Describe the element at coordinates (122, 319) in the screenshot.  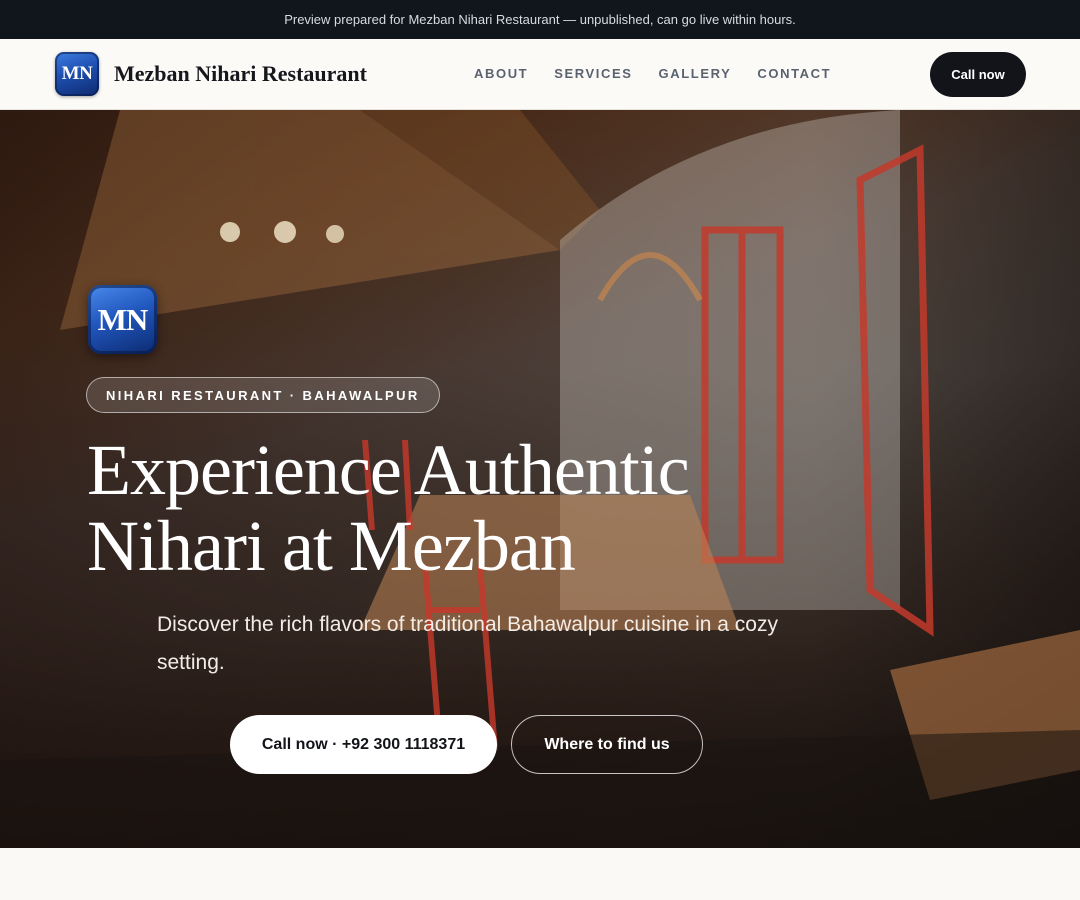
I see `hero-logo-badge: MN` at that location.